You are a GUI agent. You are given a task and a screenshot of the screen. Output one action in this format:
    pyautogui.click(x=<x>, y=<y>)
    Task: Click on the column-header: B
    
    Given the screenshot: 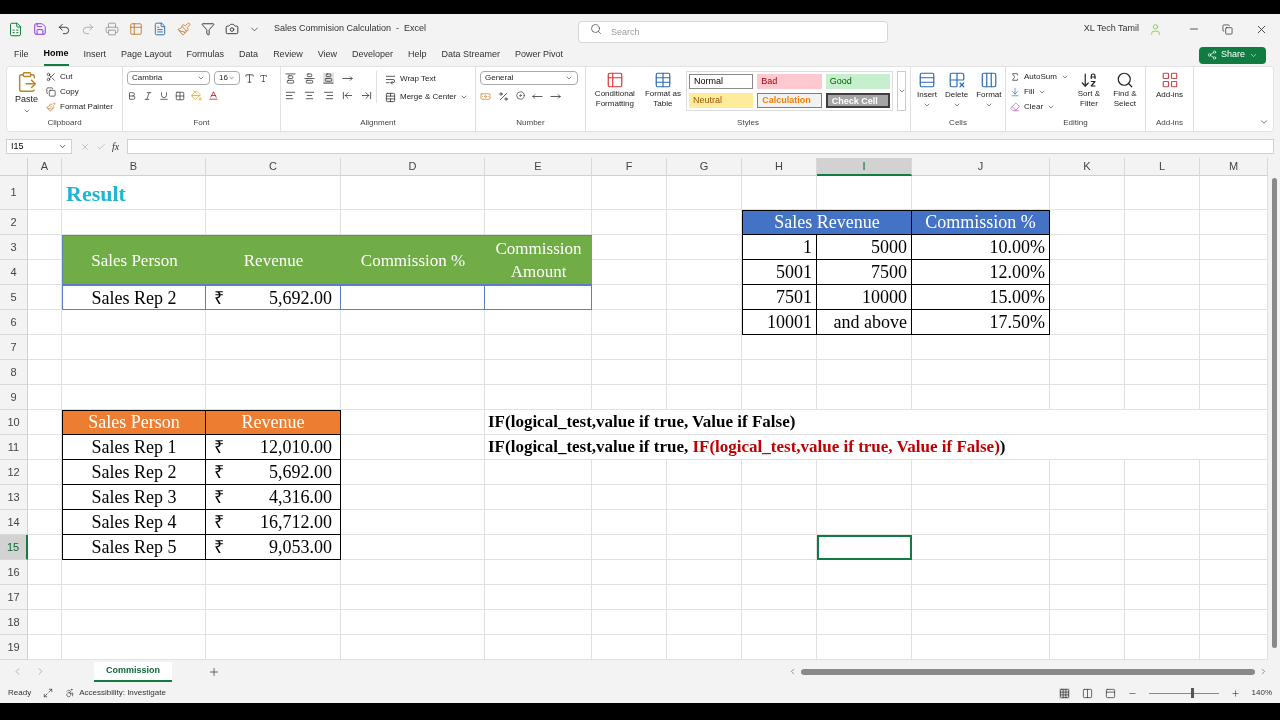 What is the action you would take?
    pyautogui.click(x=134, y=167)
    